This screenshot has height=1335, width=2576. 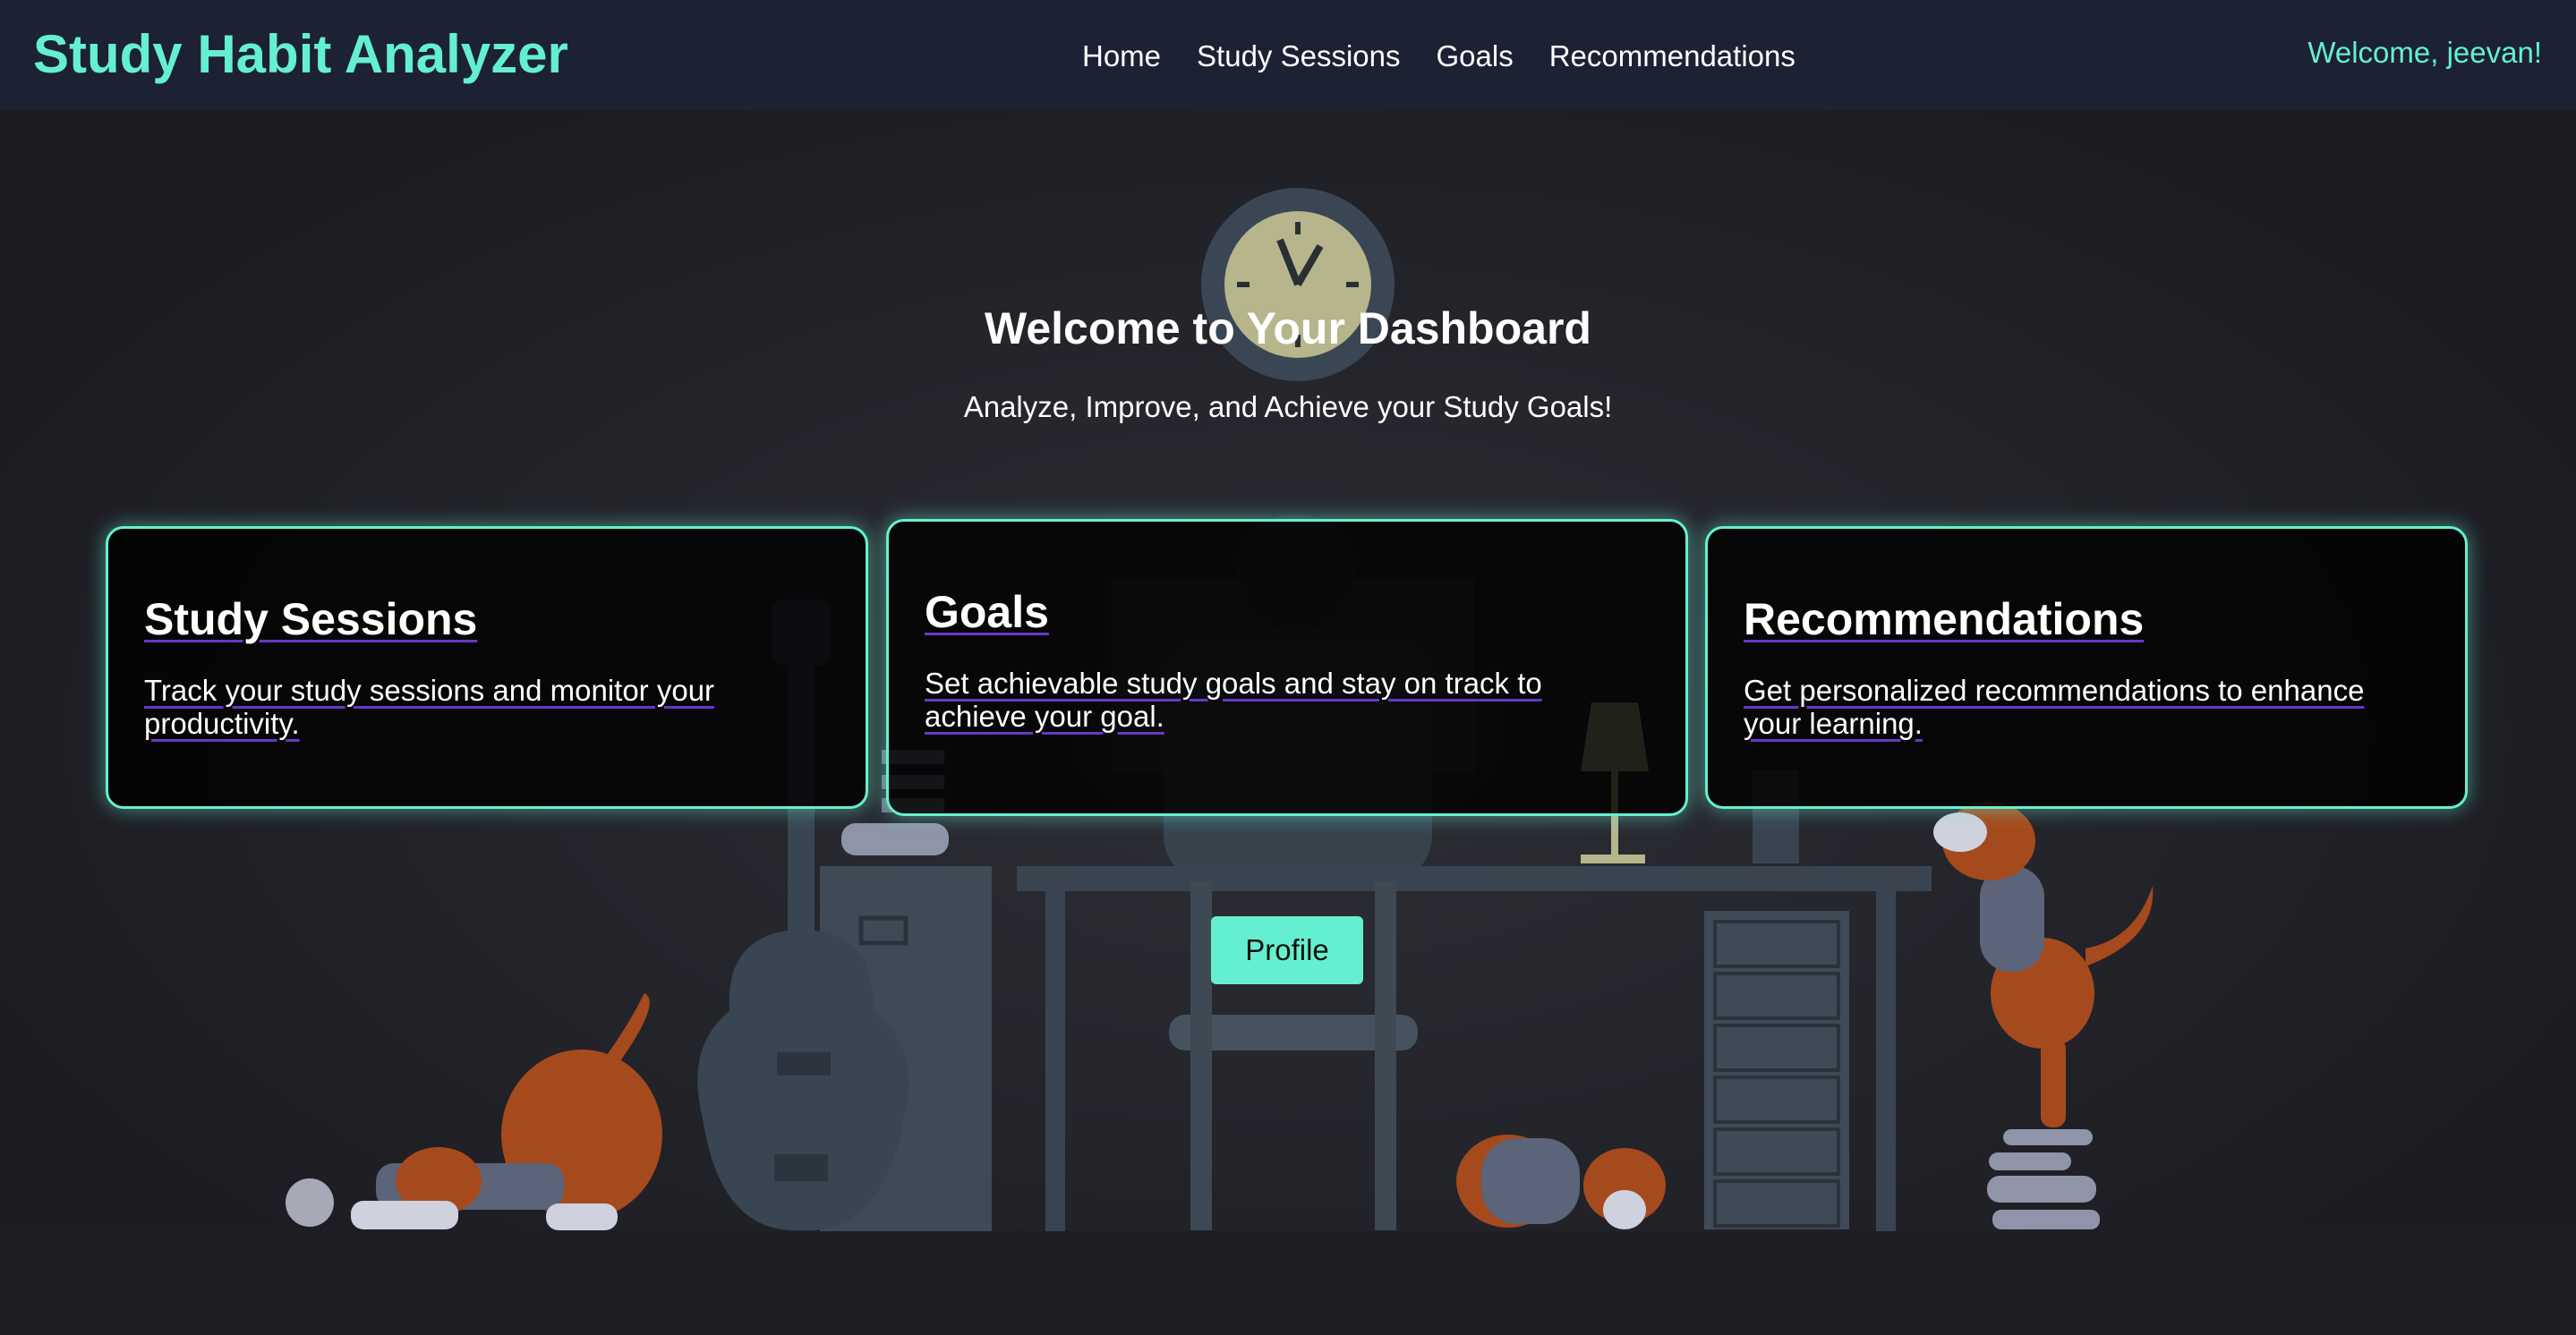 What do you see at coordinates (1121, 56) in the screenshot?
I see `nav-home-link: Home` at bounding box center [1121, 56].